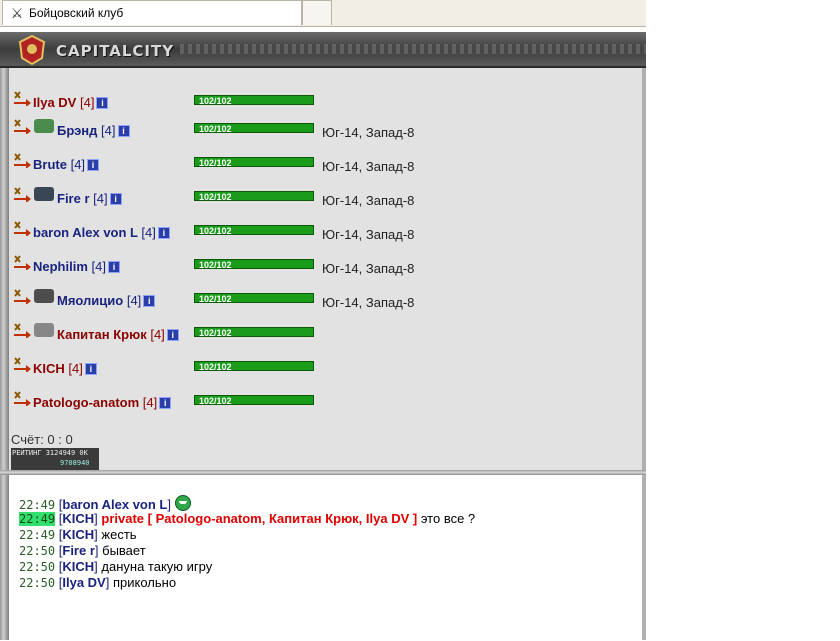  Describe the element at coordinates (144, 582) in the screenshot. I see `chat-text: прикольно` at that location.